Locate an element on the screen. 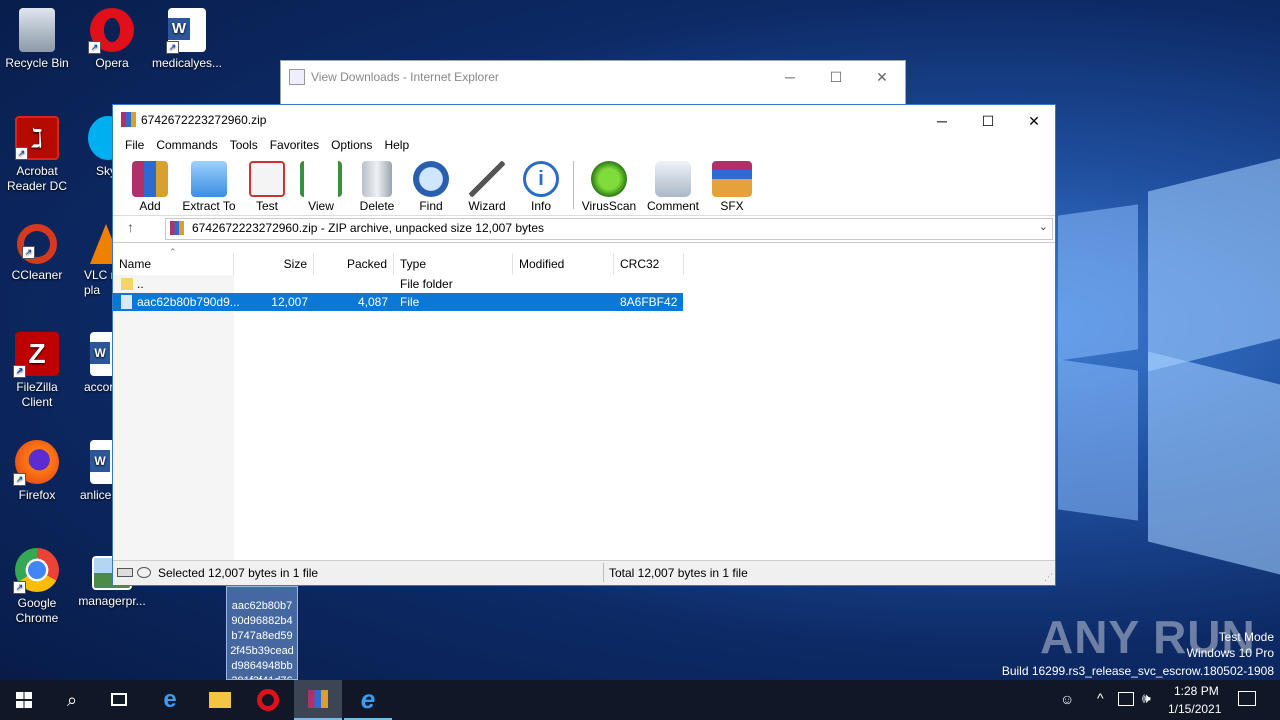  firefox-icon: ↗ is located at coordinates (36, 463).